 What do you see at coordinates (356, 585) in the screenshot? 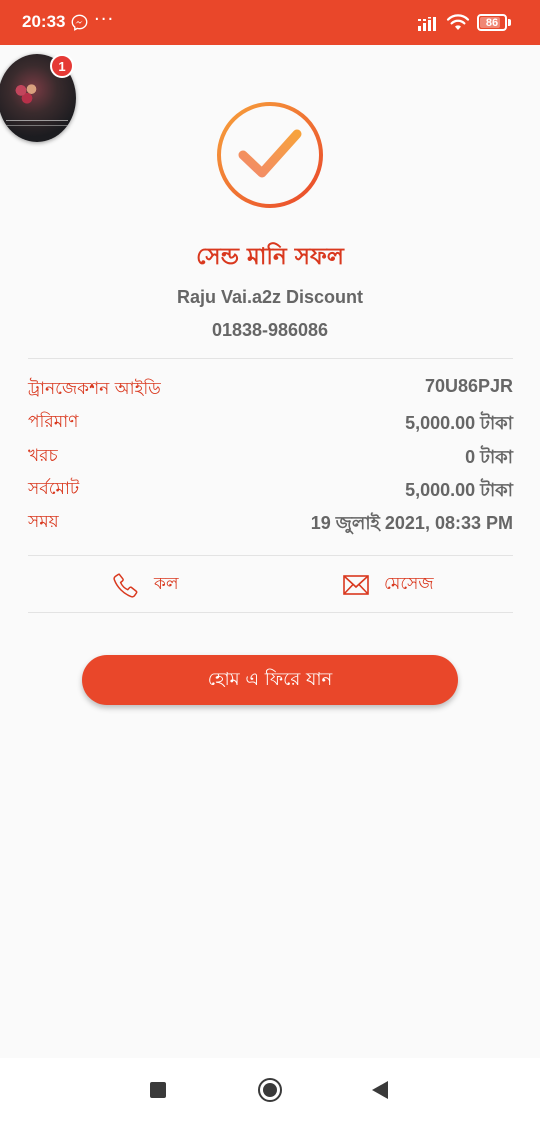
I see `envelope-icon` at bounding box center [356, 585].